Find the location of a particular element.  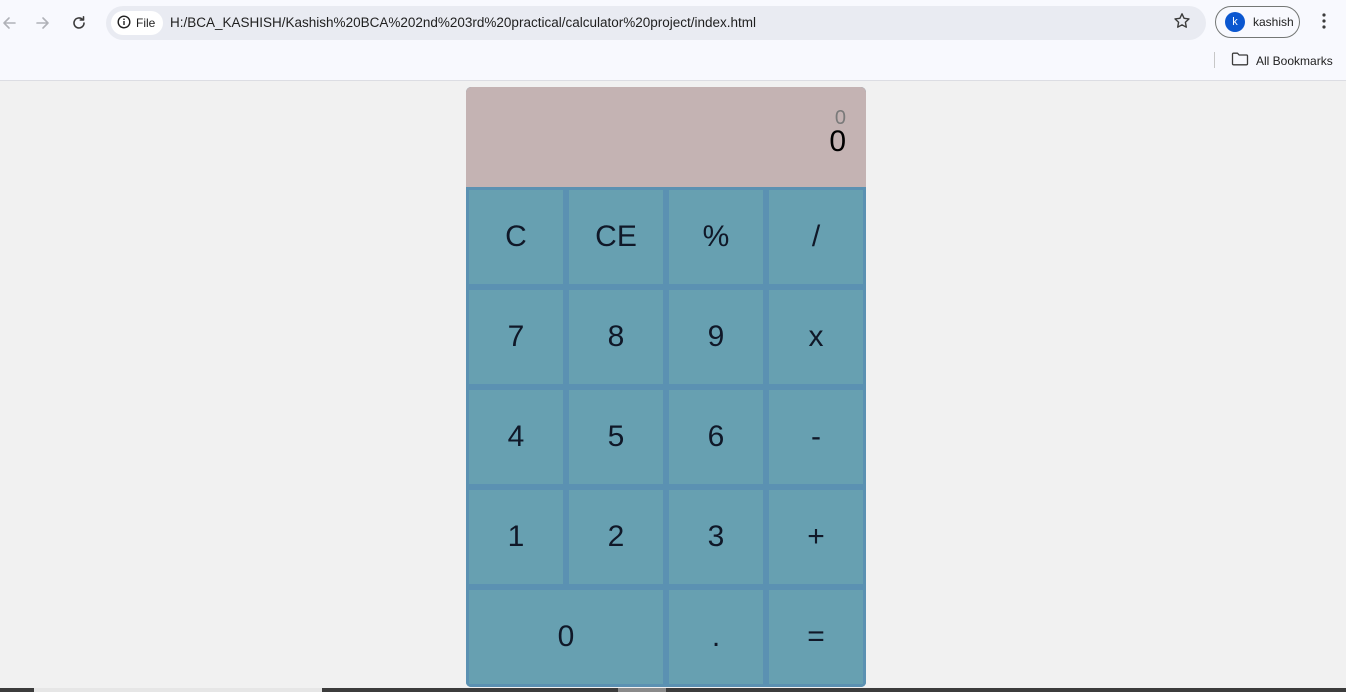

back-arrow-icon is located at coordinates (9, 23).